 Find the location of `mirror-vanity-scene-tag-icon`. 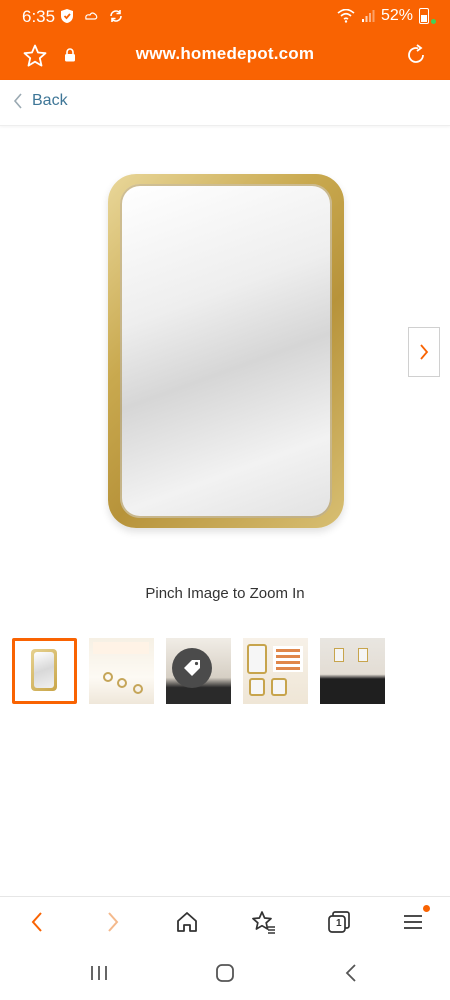

mirror-vanity-scene-tag-icon is located at coordinates (192, 668).